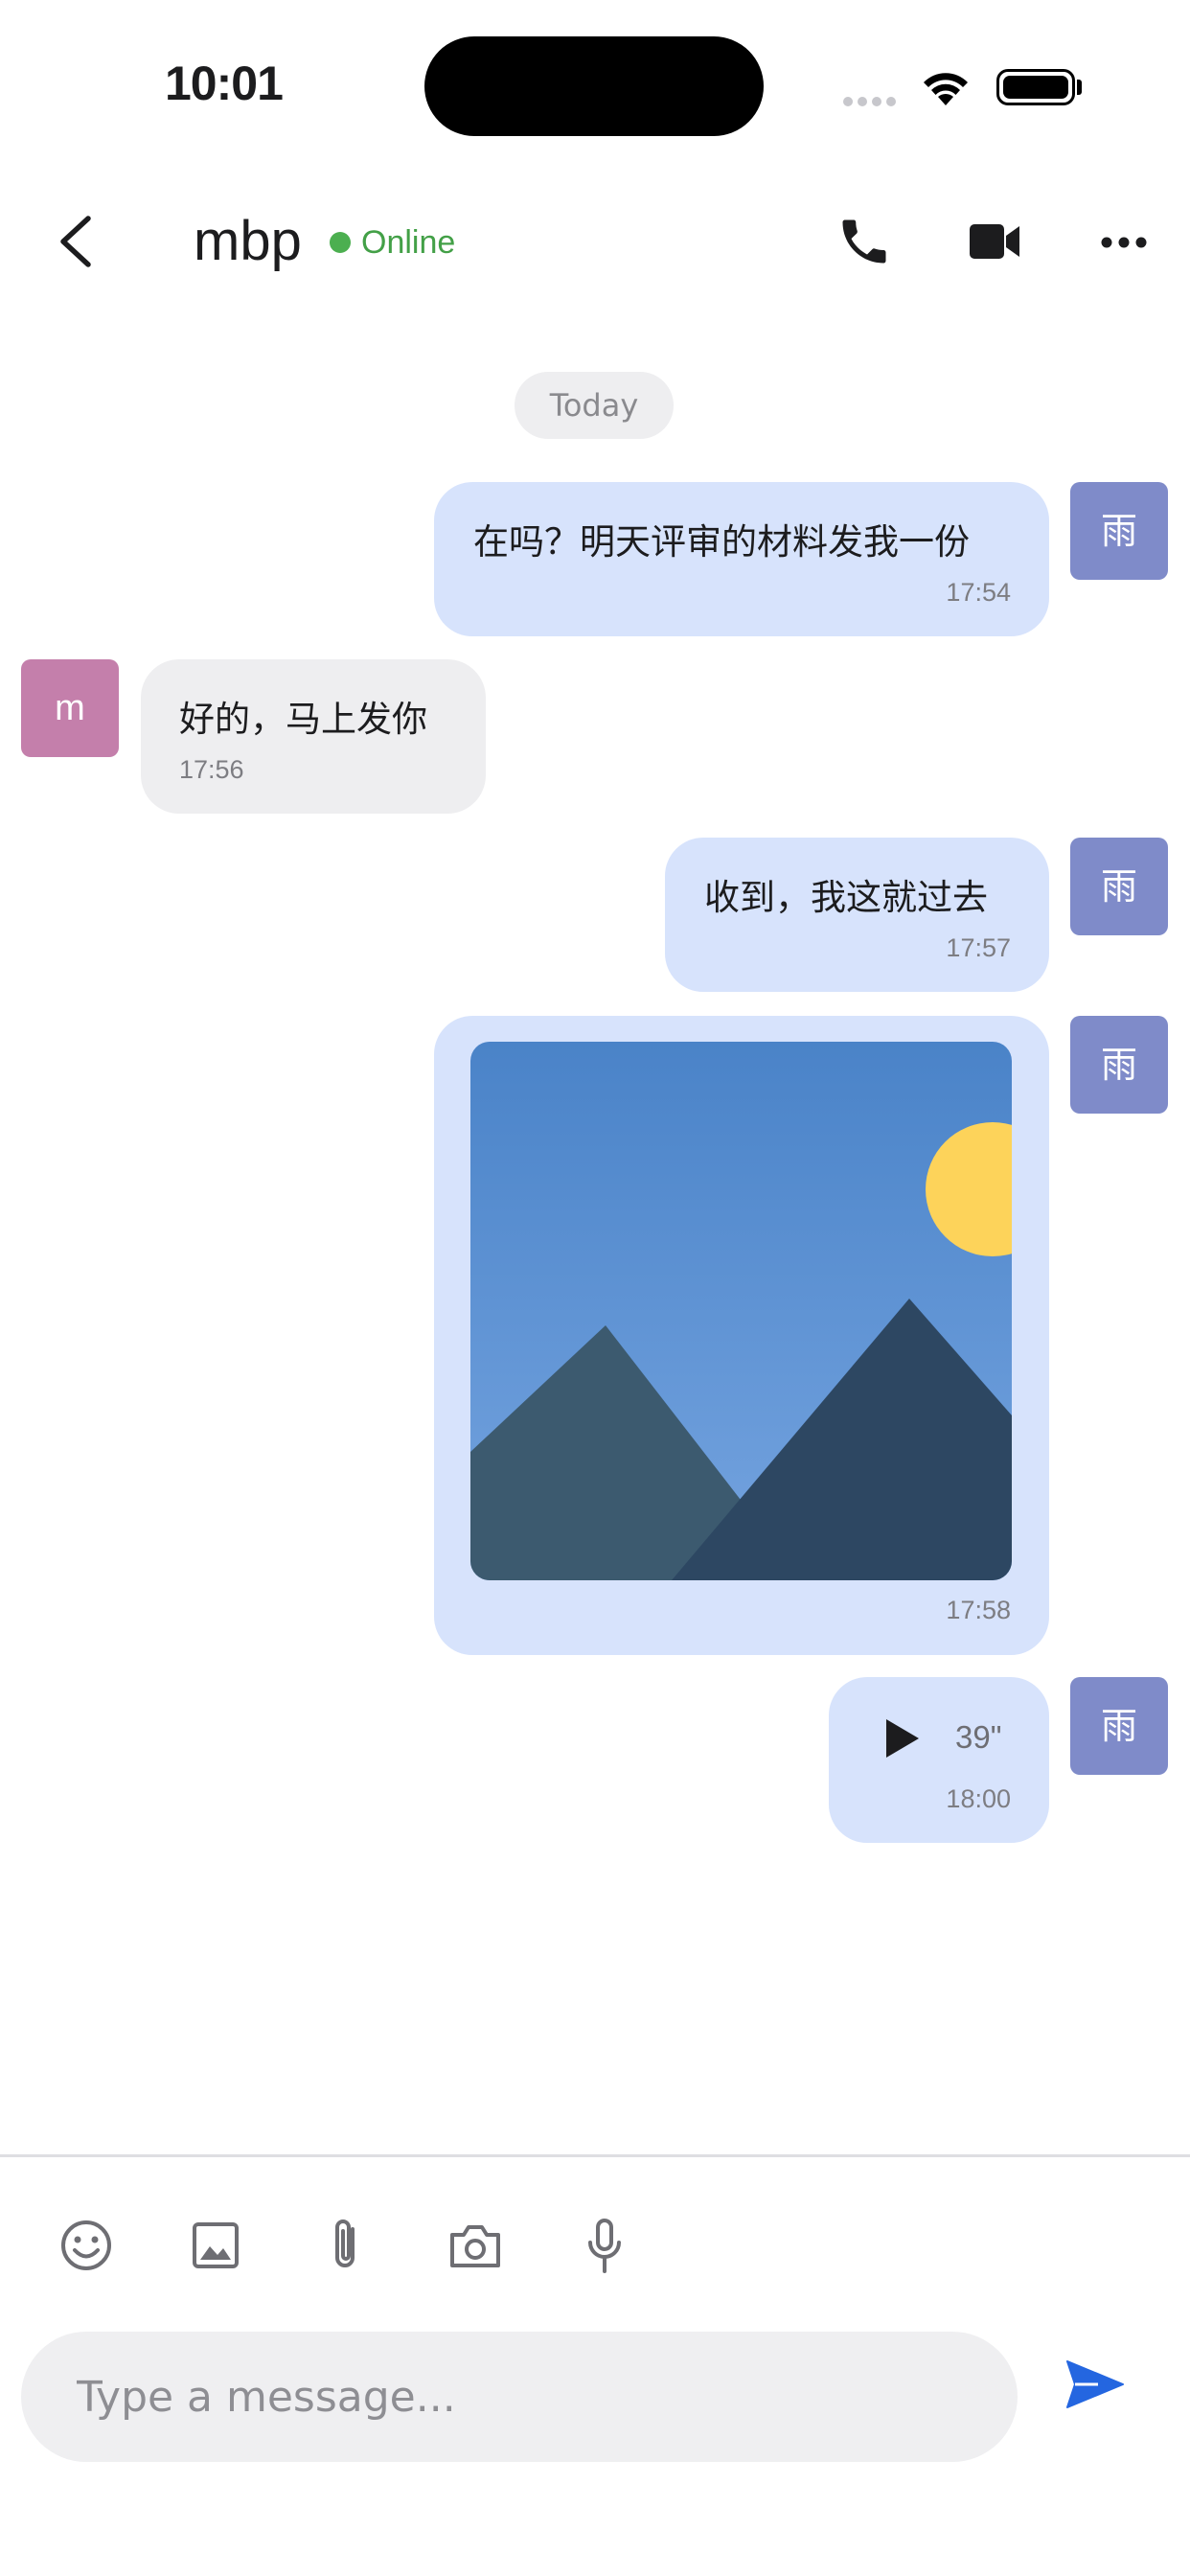 This screenshot has height=2576, width=1190. What do you see at coordinates (248, 241) in the screenshot?
I see `contact-name: mbp` at bounding box center [248, 241].